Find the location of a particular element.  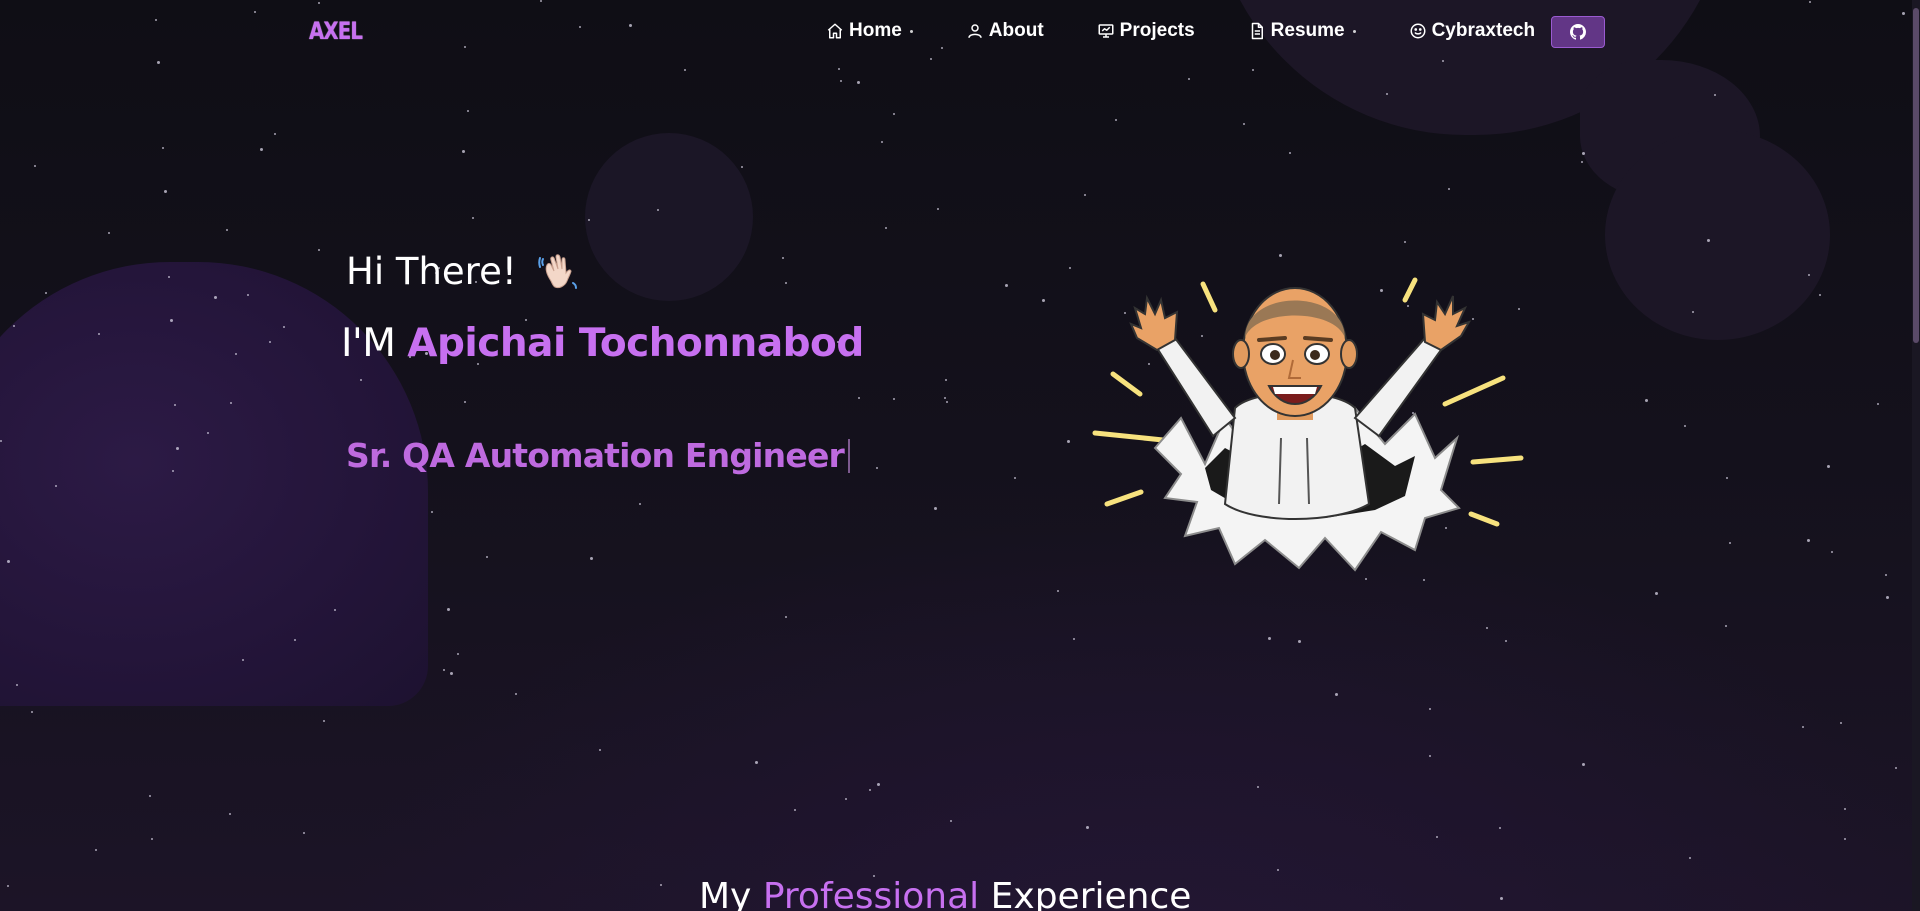

github-button is located at coordinates (1578, 32).